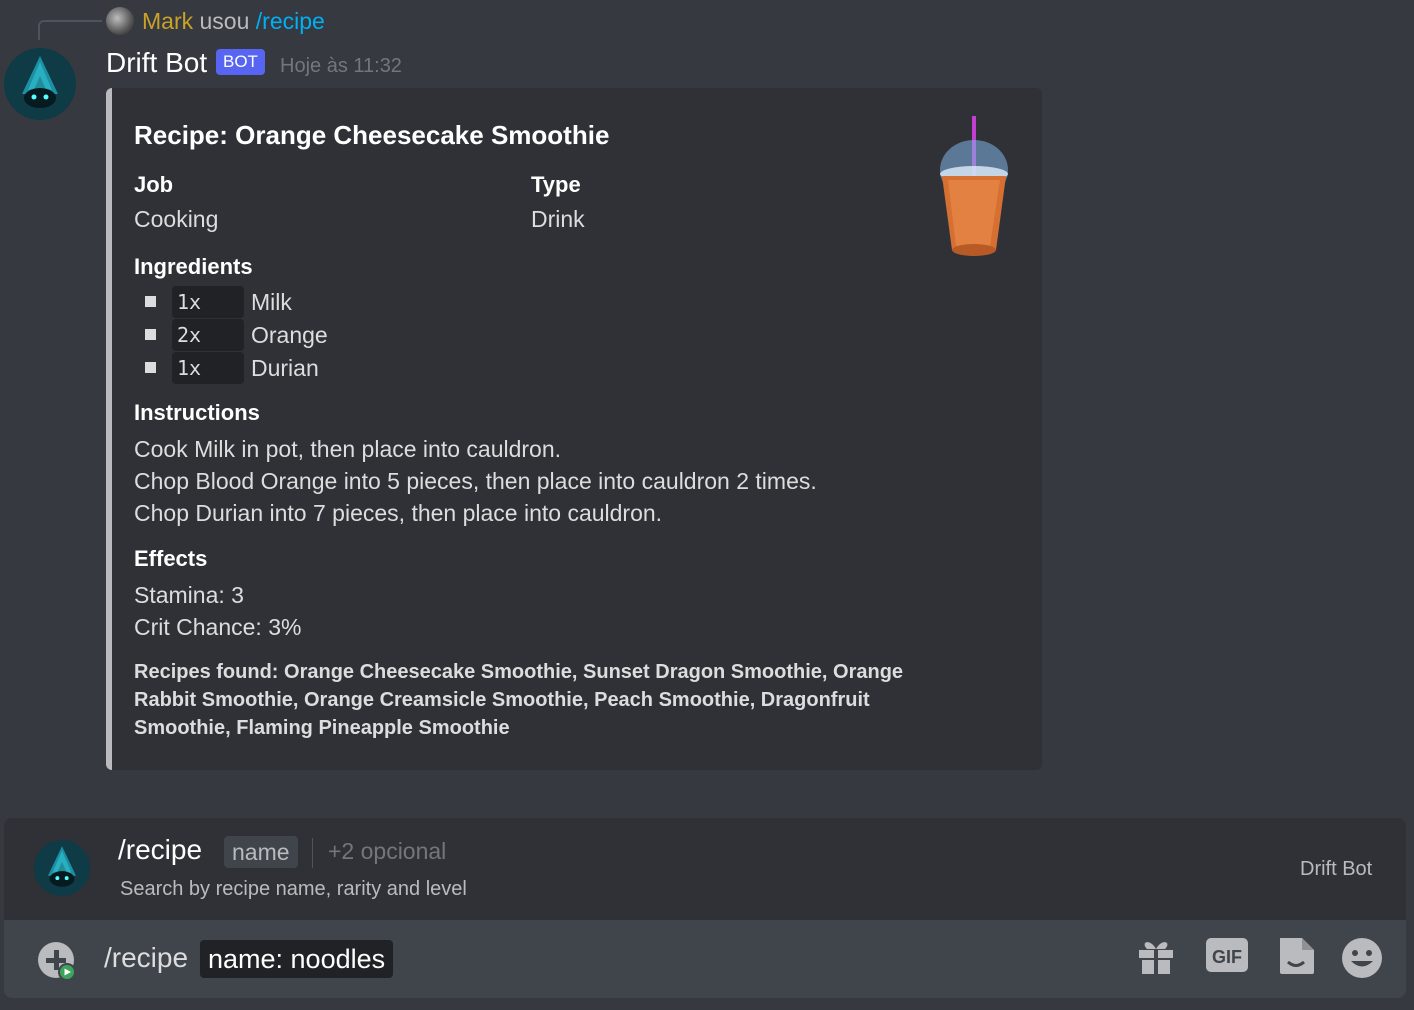  Describe the element at coordinates (208, 335) in the screenshot. I see `ingredient-qty: 2x` at that location.